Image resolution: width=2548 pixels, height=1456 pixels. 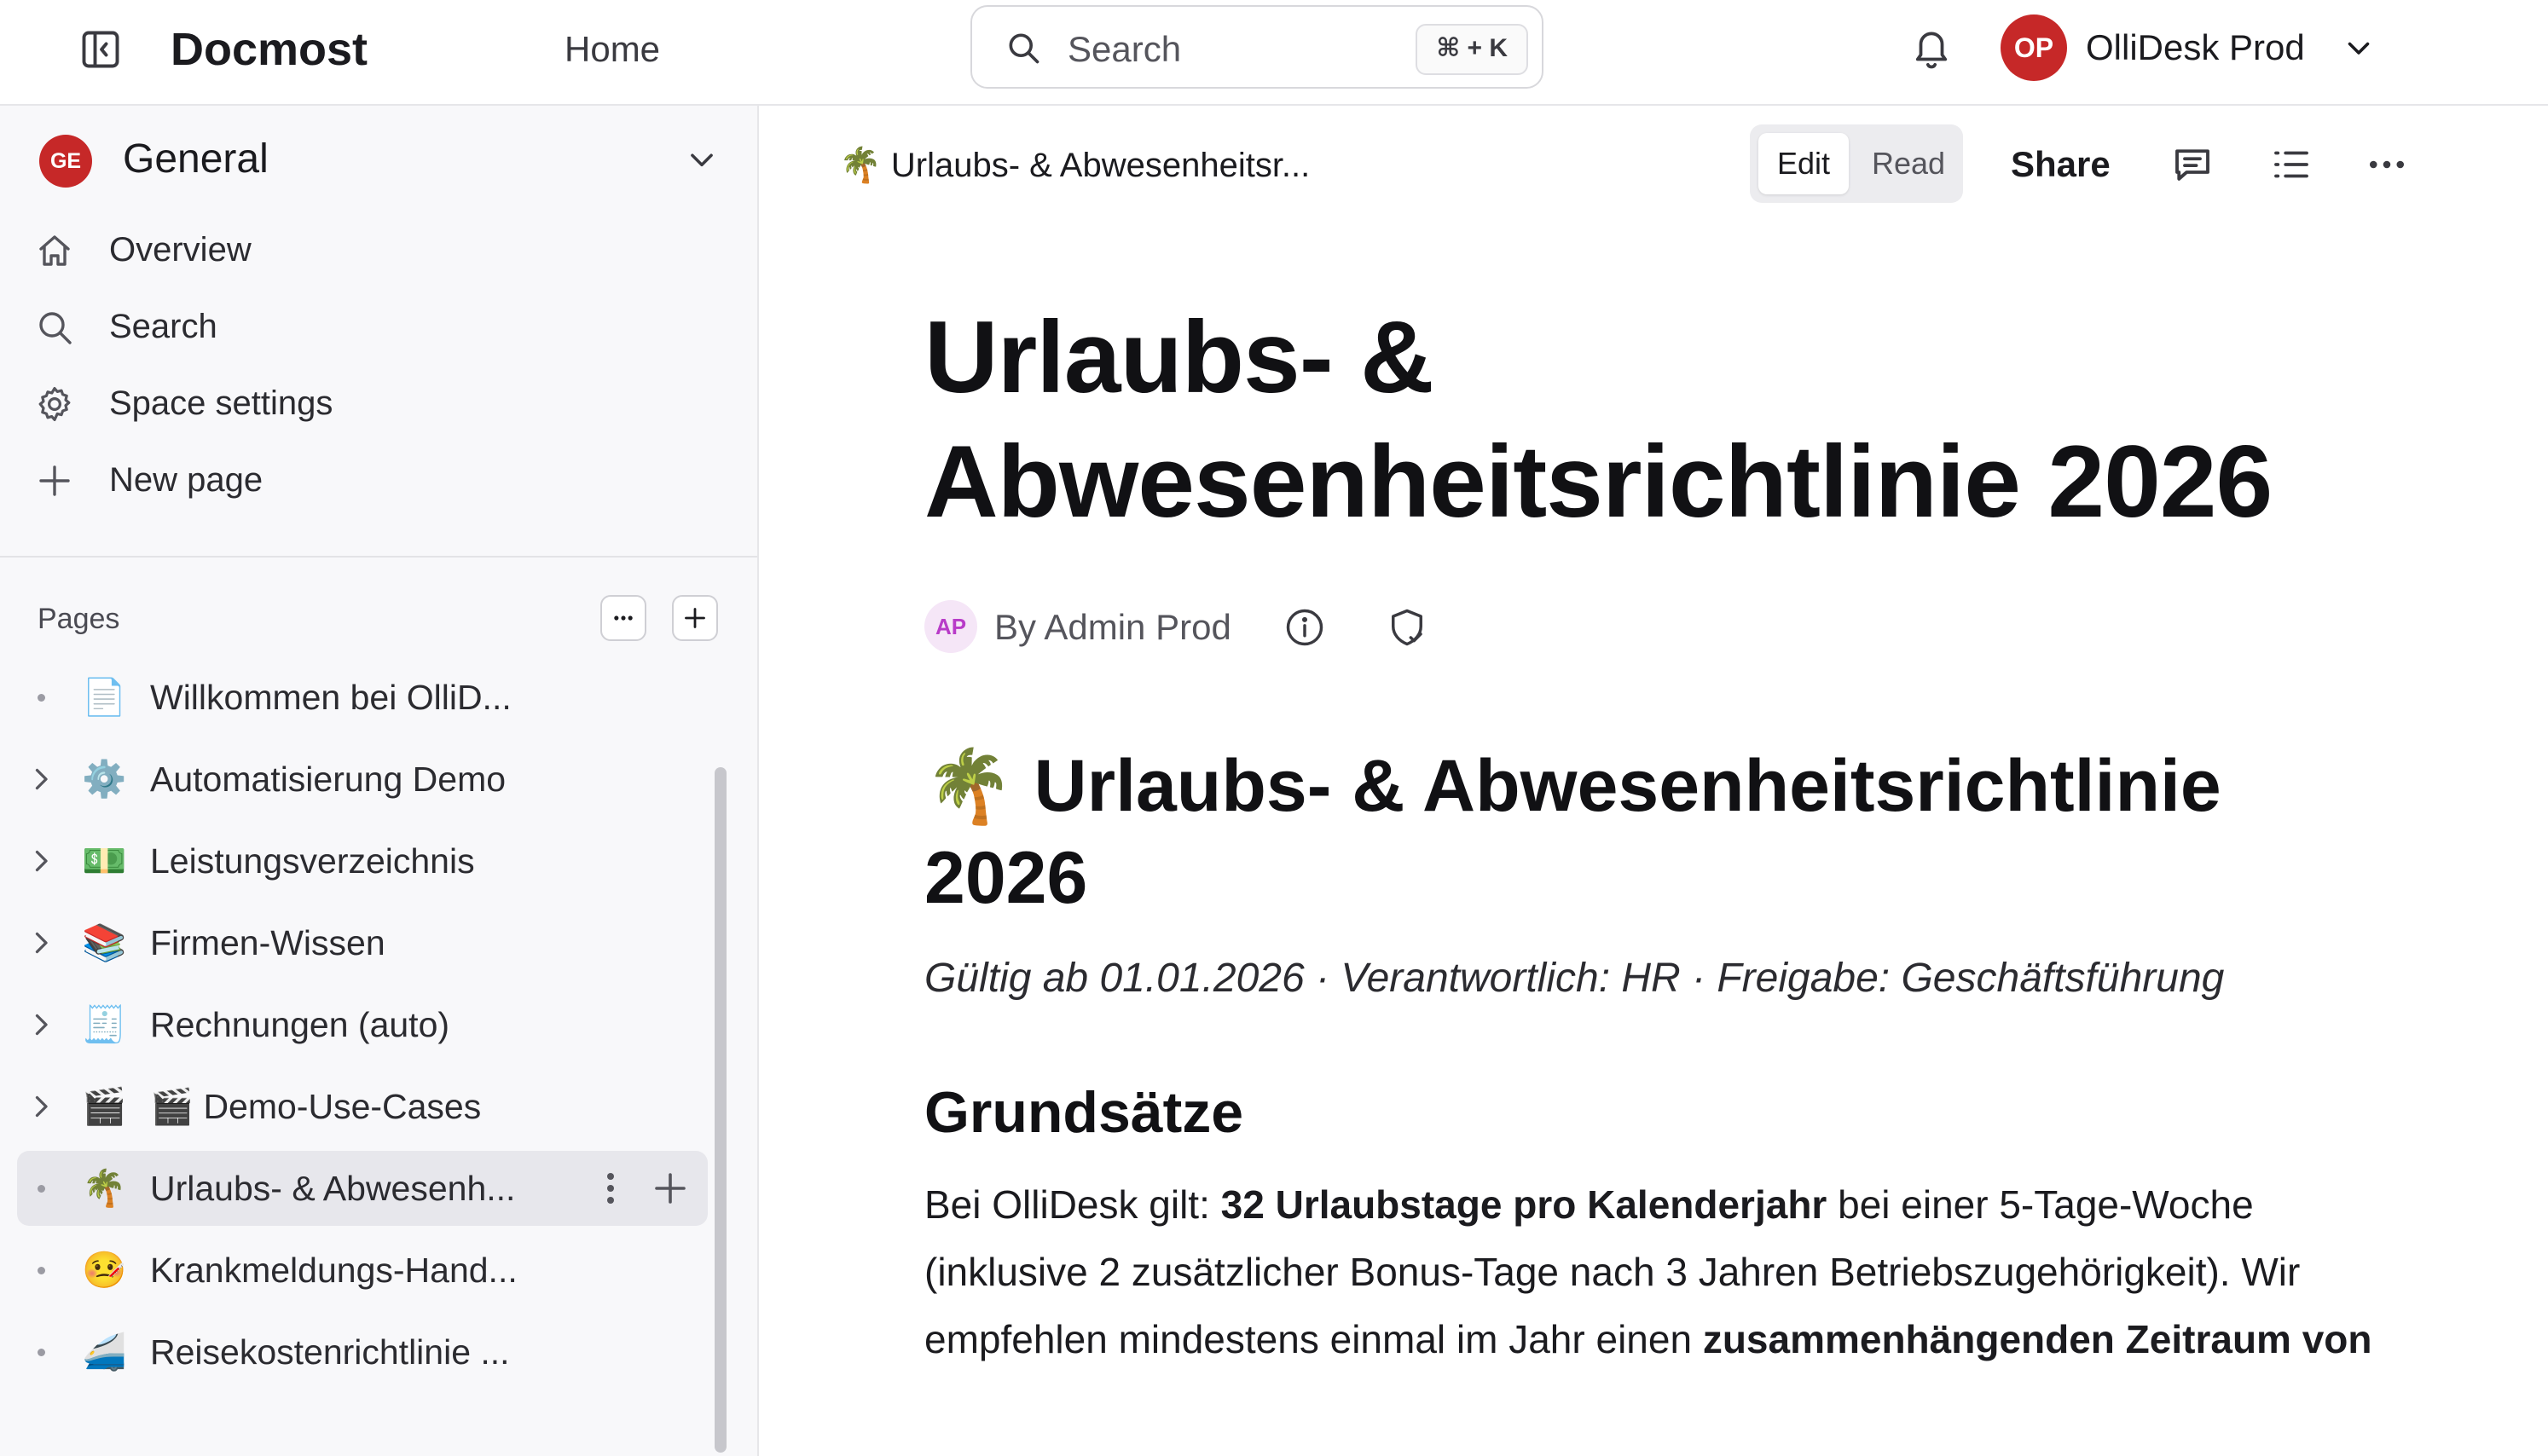 I want to click on space-switcher: GE General, so click(x=378, y=161).